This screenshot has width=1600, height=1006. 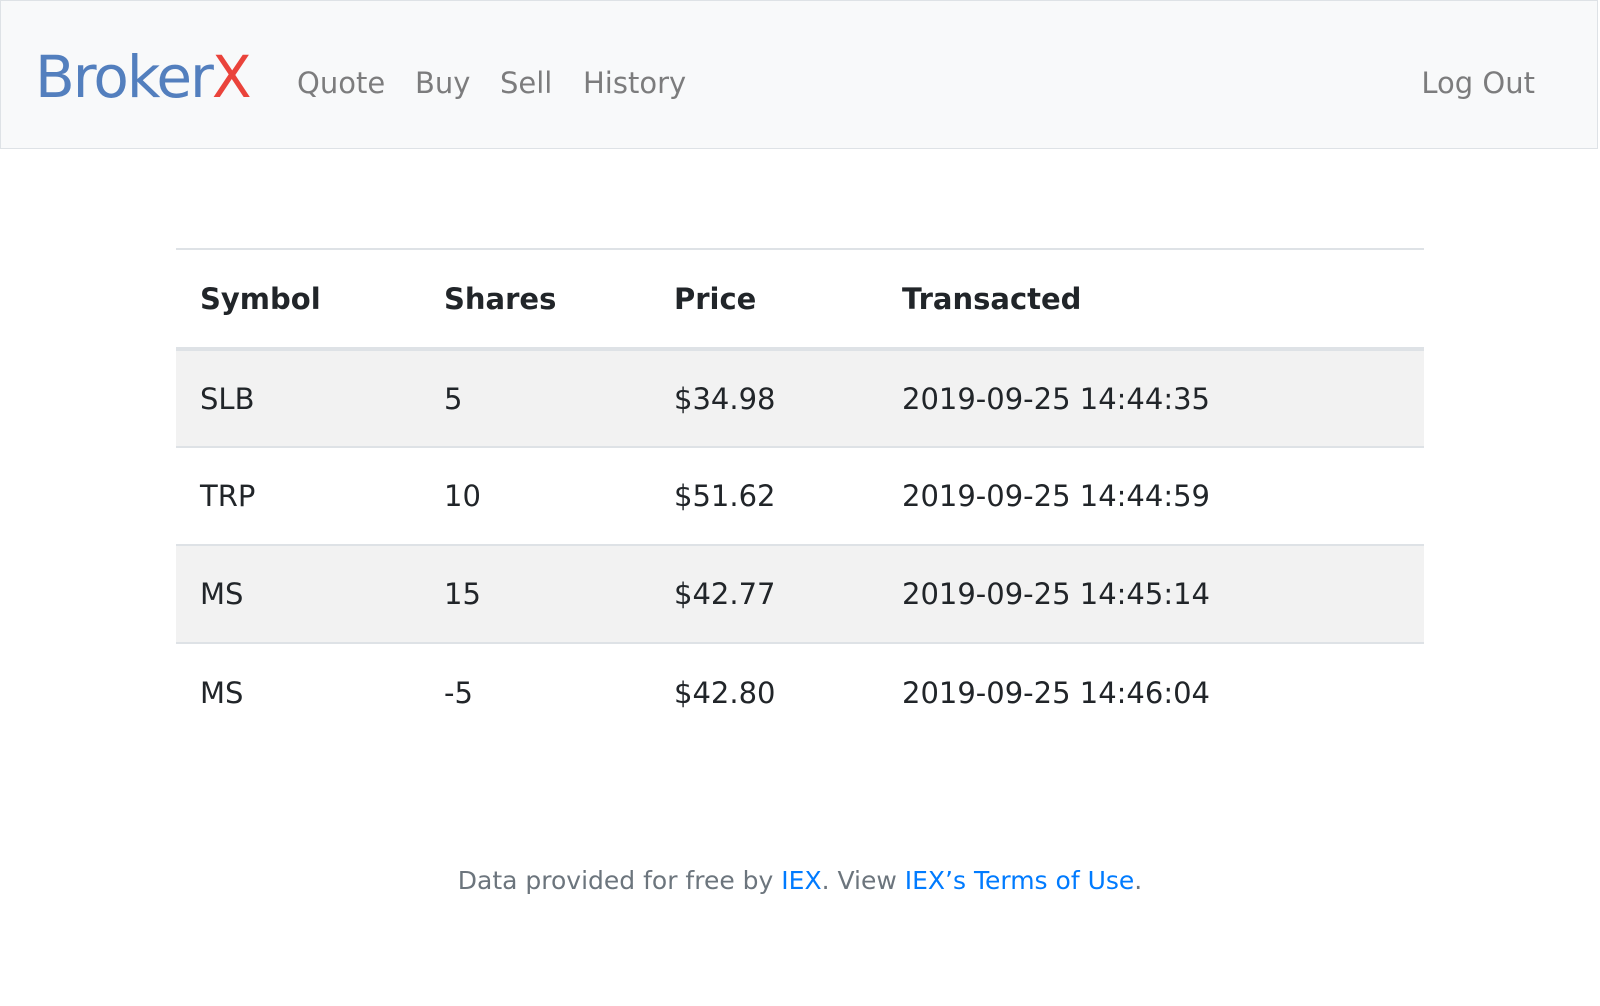 What do you see at coordinates (800, 398) in the screenshot?
I see `table-row: SLB 5 $34.98 2019-09-25 14:44:35` at bounding box center [800, 398].